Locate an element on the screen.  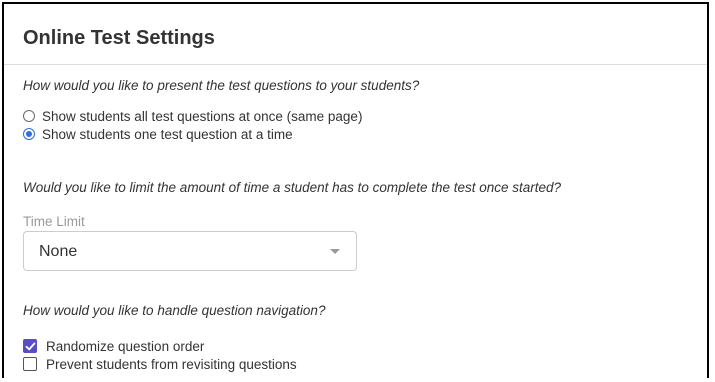
checkmark-icon is located at coordinates (30, 346).